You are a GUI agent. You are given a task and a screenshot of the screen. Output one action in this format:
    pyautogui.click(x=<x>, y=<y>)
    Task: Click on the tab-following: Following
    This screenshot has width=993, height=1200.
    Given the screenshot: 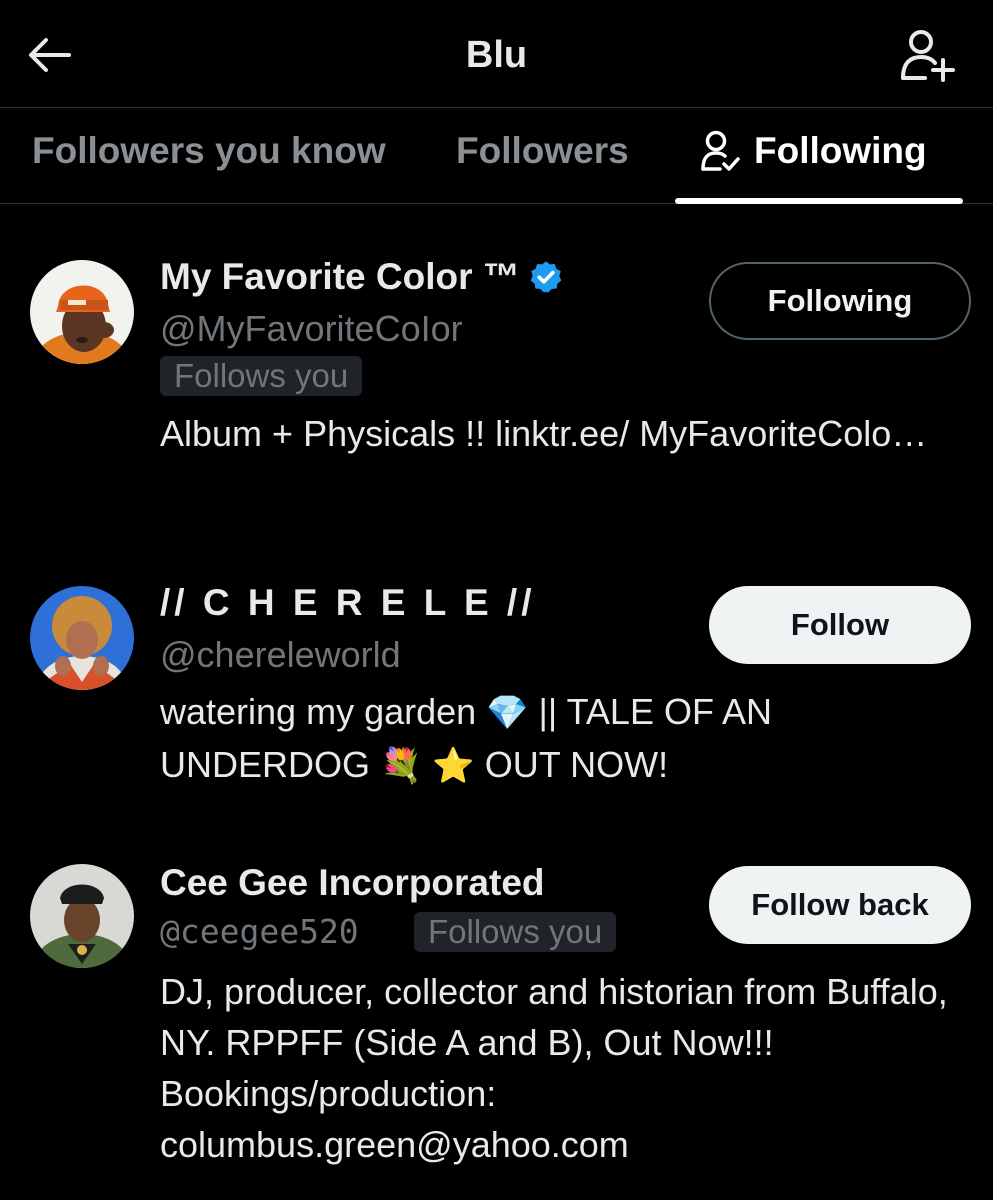 What is the action you would take?
    pyautogui.click(x=813, y=151)
    